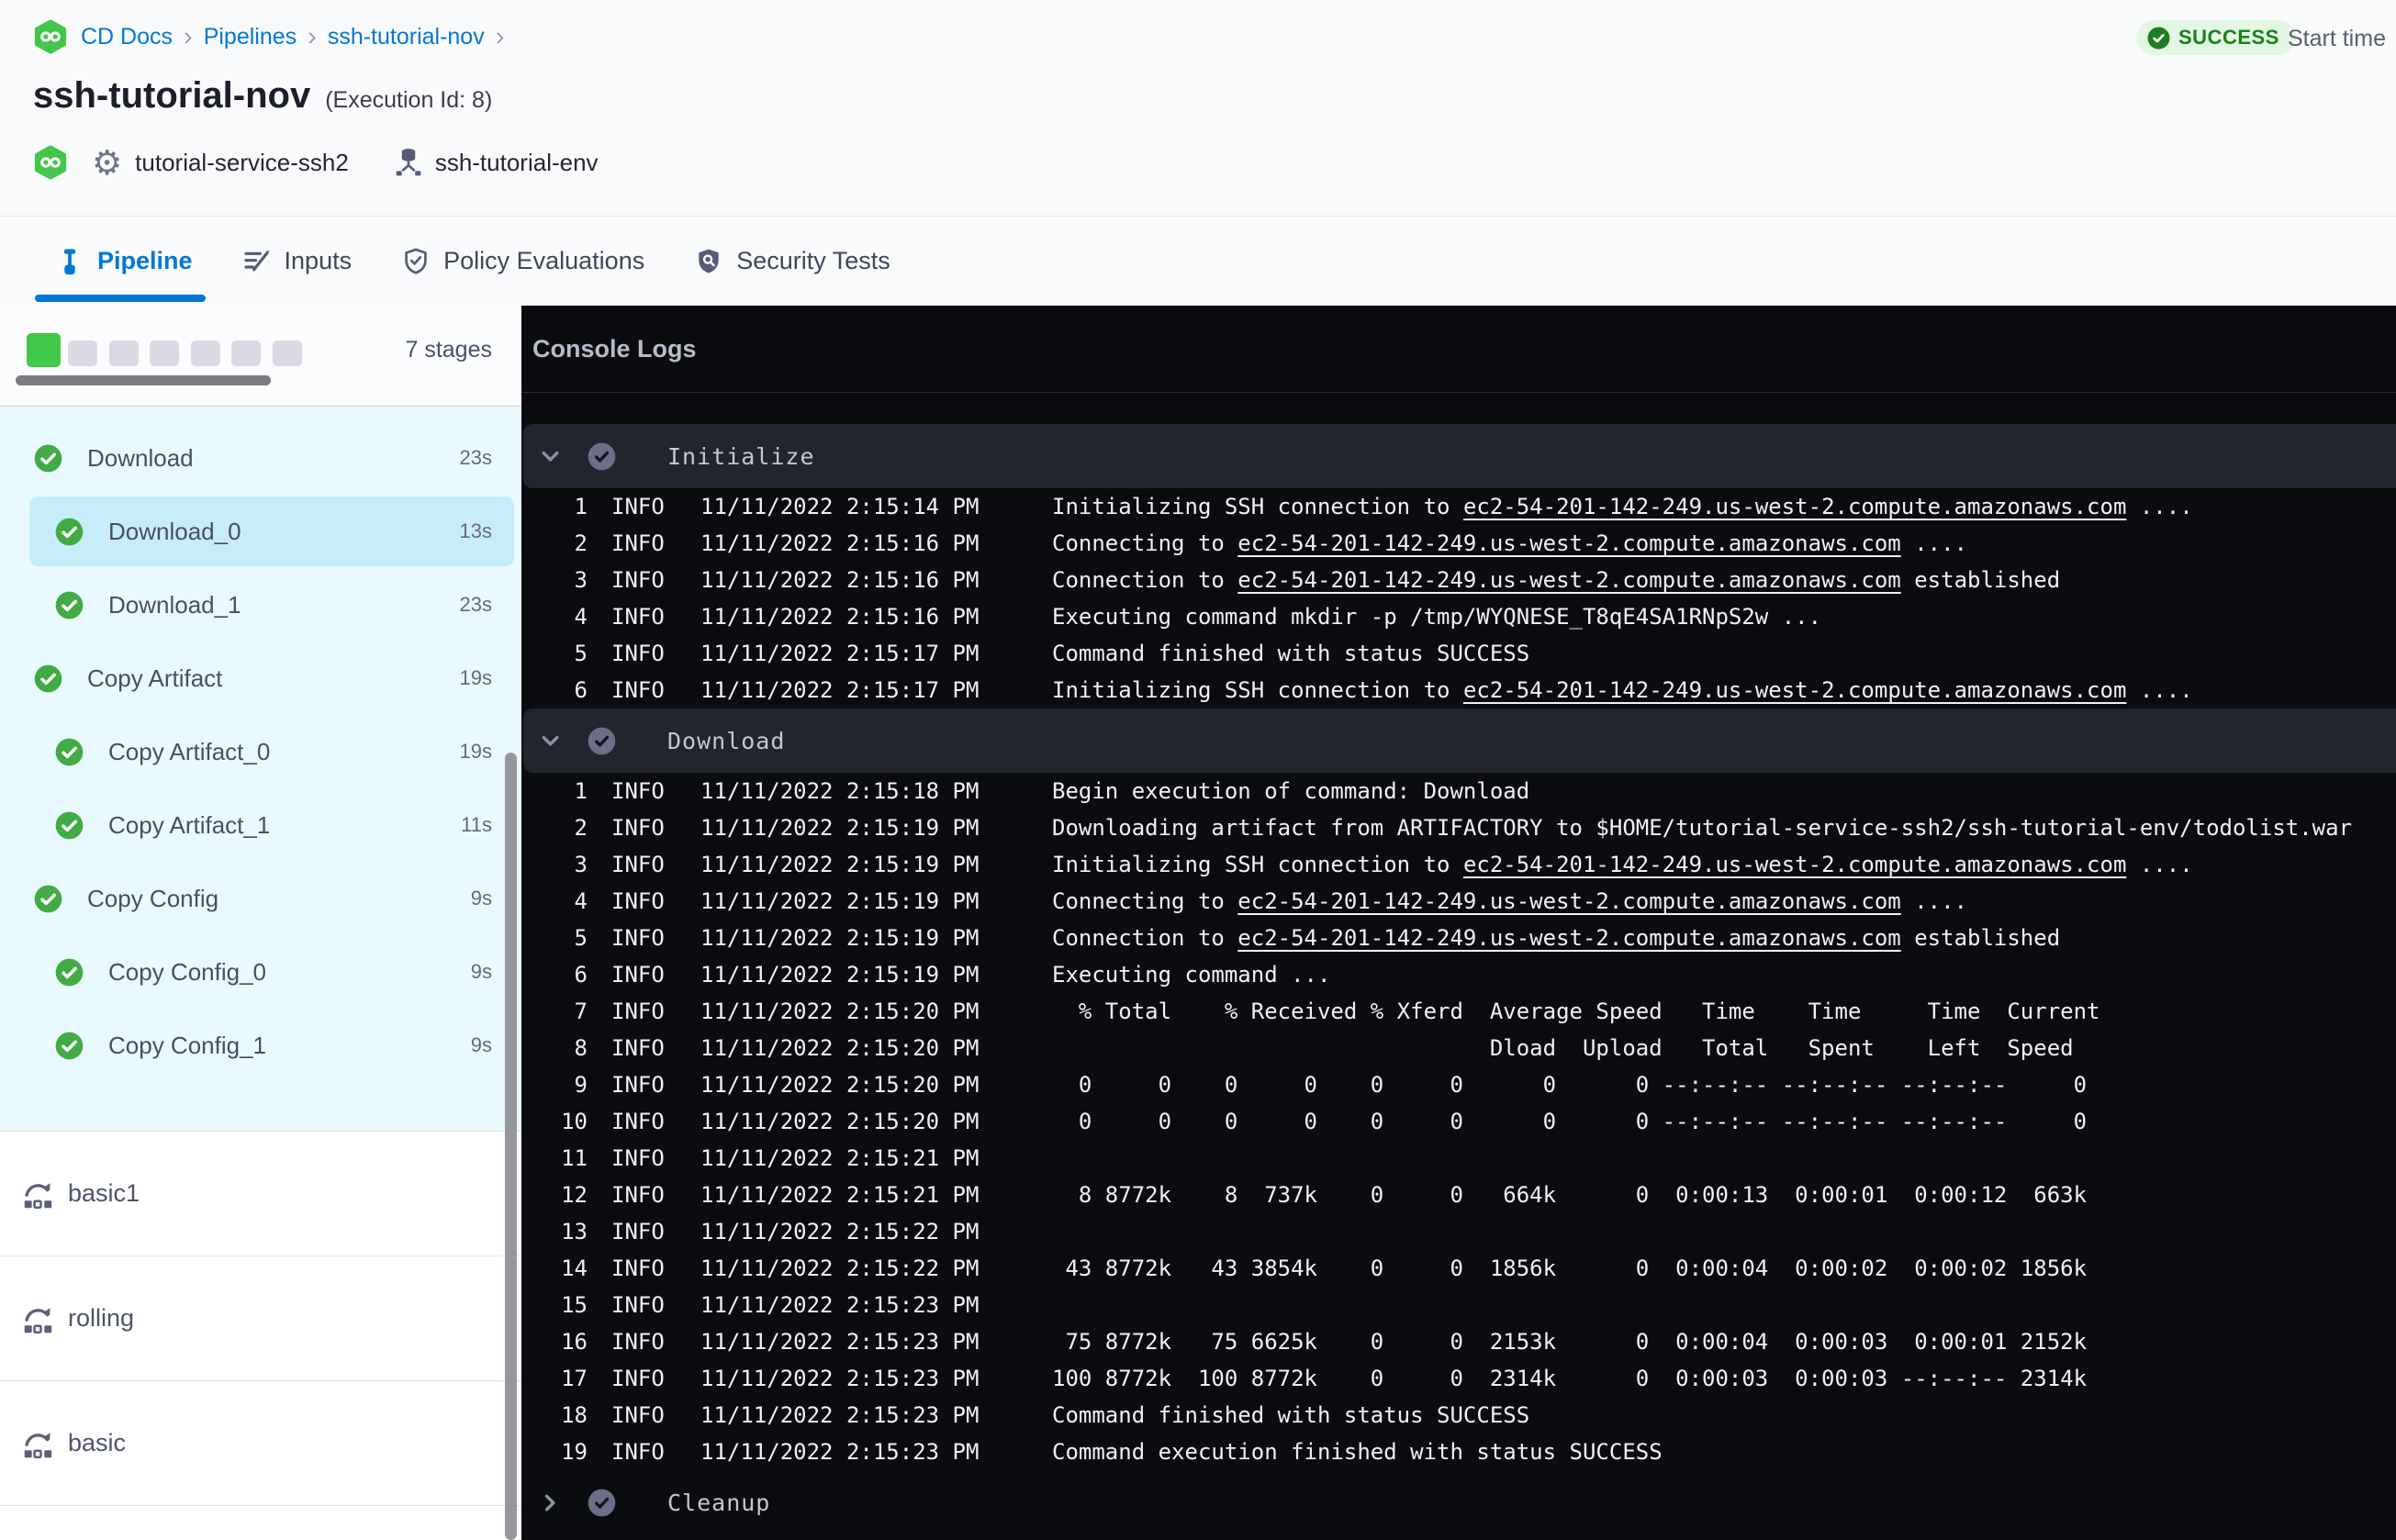 This screenshot has height=1540, width=2396. I want to click on tab-inputs: Inputs, so click(297, 261).